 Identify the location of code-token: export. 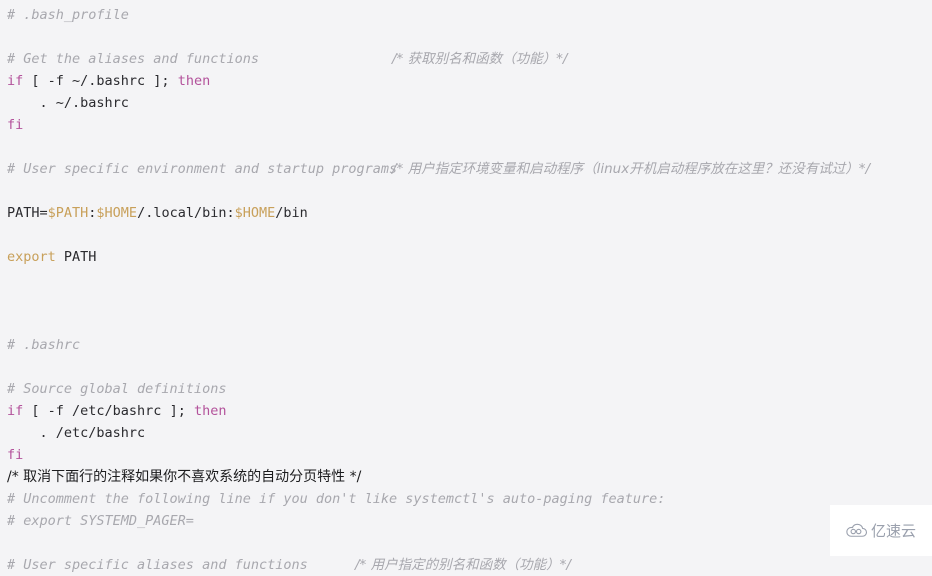
(31, 257).